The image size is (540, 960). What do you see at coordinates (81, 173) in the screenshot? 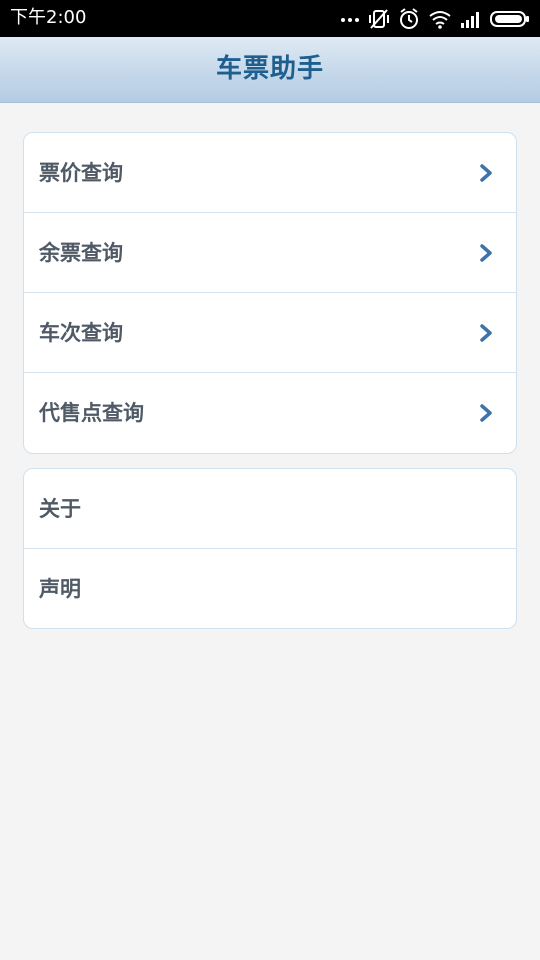
I see `menu-item-label: 票价查询` at bounding box center [81, 173].